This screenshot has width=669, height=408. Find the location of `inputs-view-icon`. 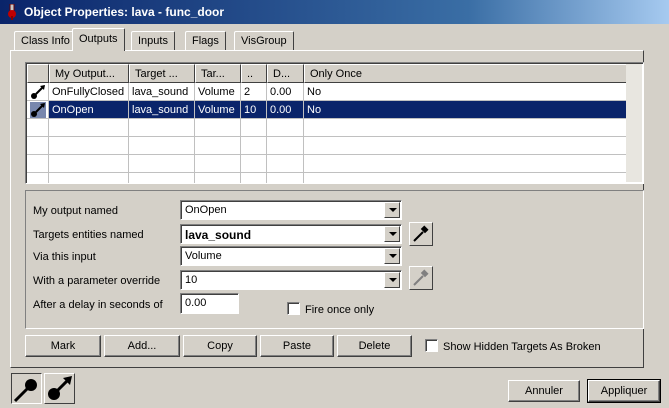

inputs-view-icon is located at coordinates (60, 388).